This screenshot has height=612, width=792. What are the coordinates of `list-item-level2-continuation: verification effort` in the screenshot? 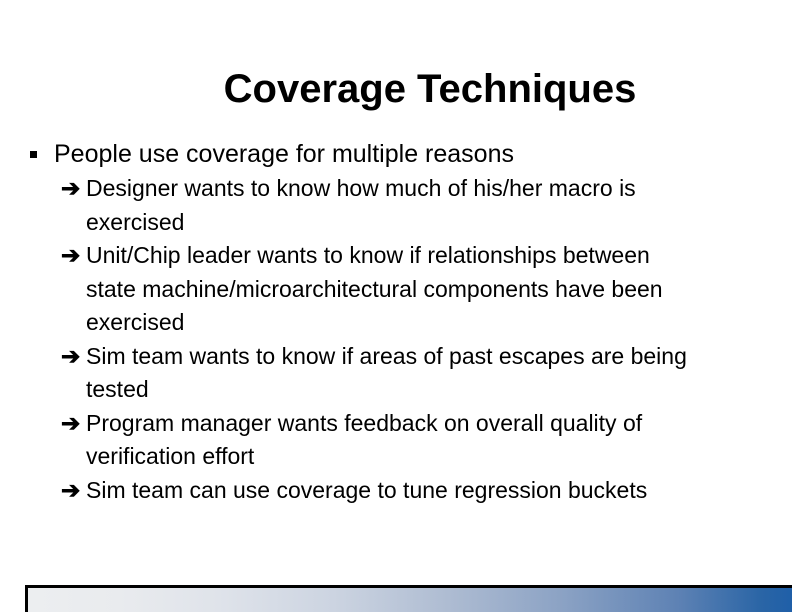 It's located at (170, 456).